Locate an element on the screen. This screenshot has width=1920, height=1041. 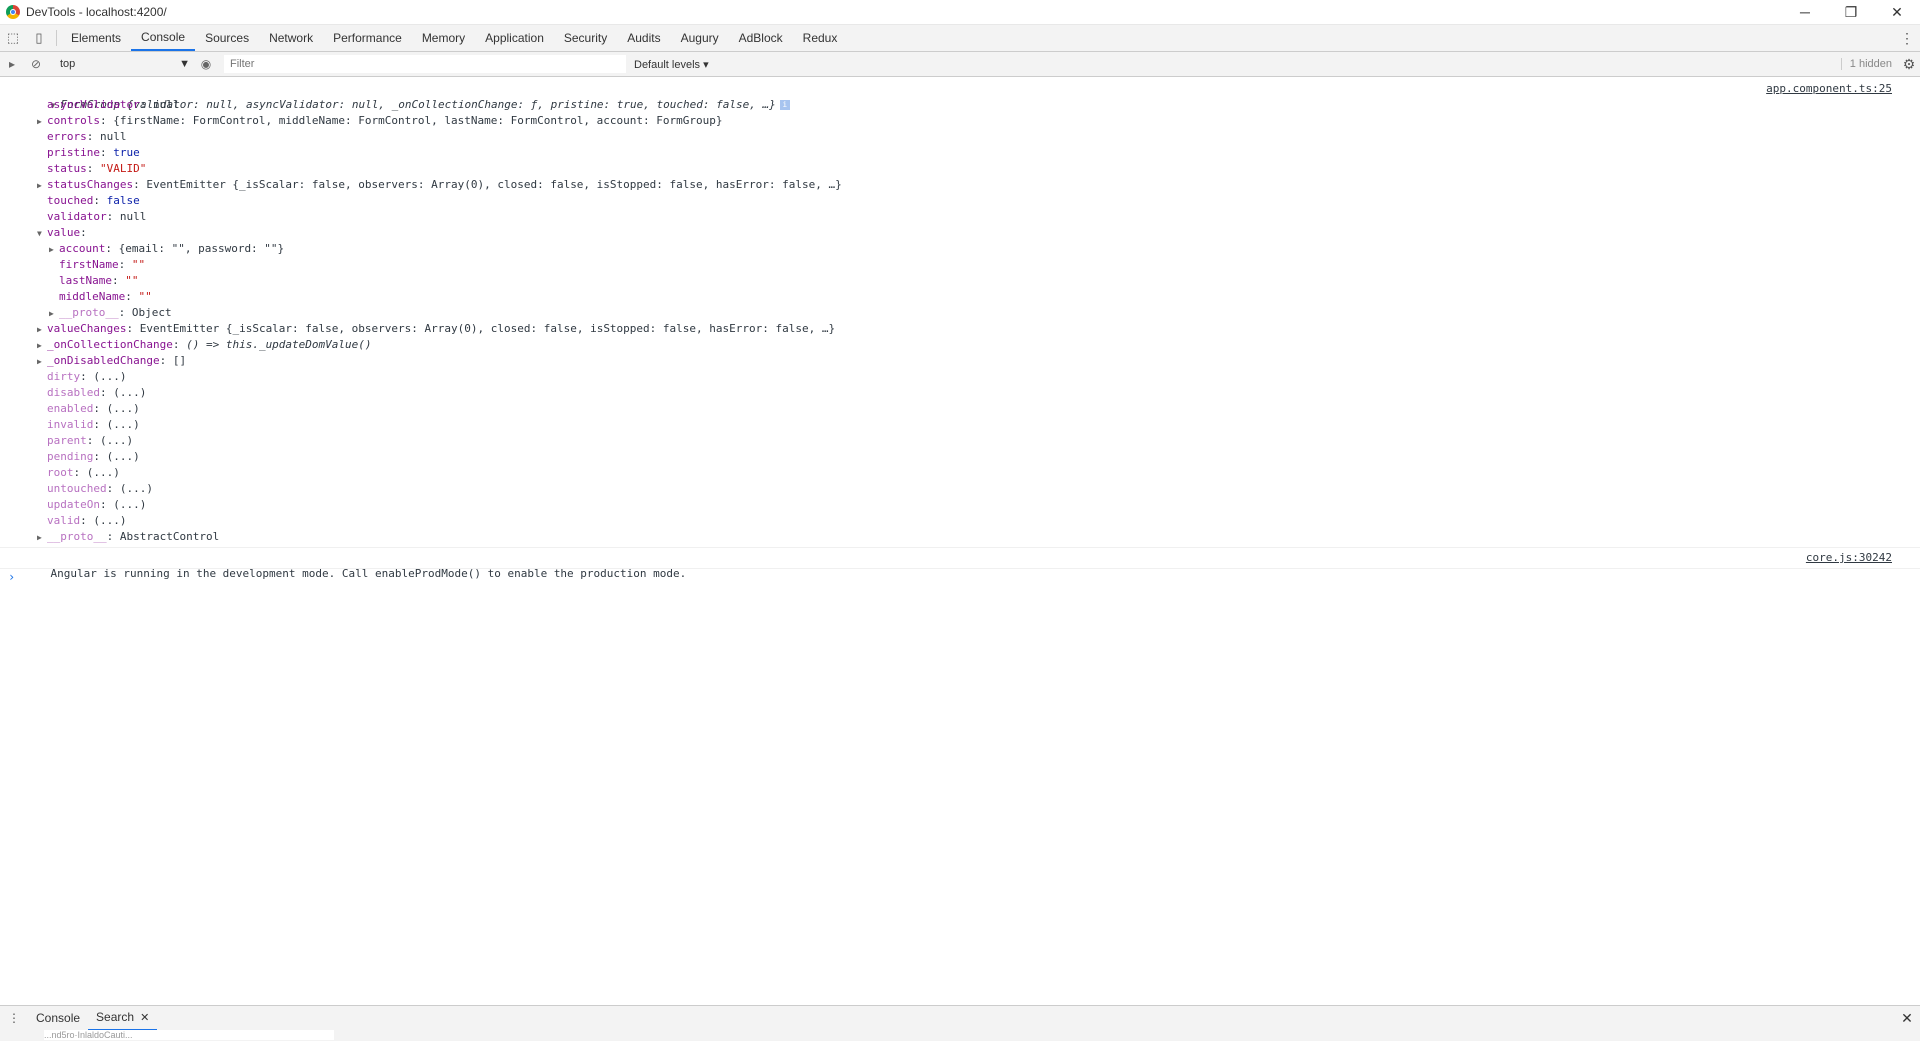
entry-divider is located at coordinates (960, 547).